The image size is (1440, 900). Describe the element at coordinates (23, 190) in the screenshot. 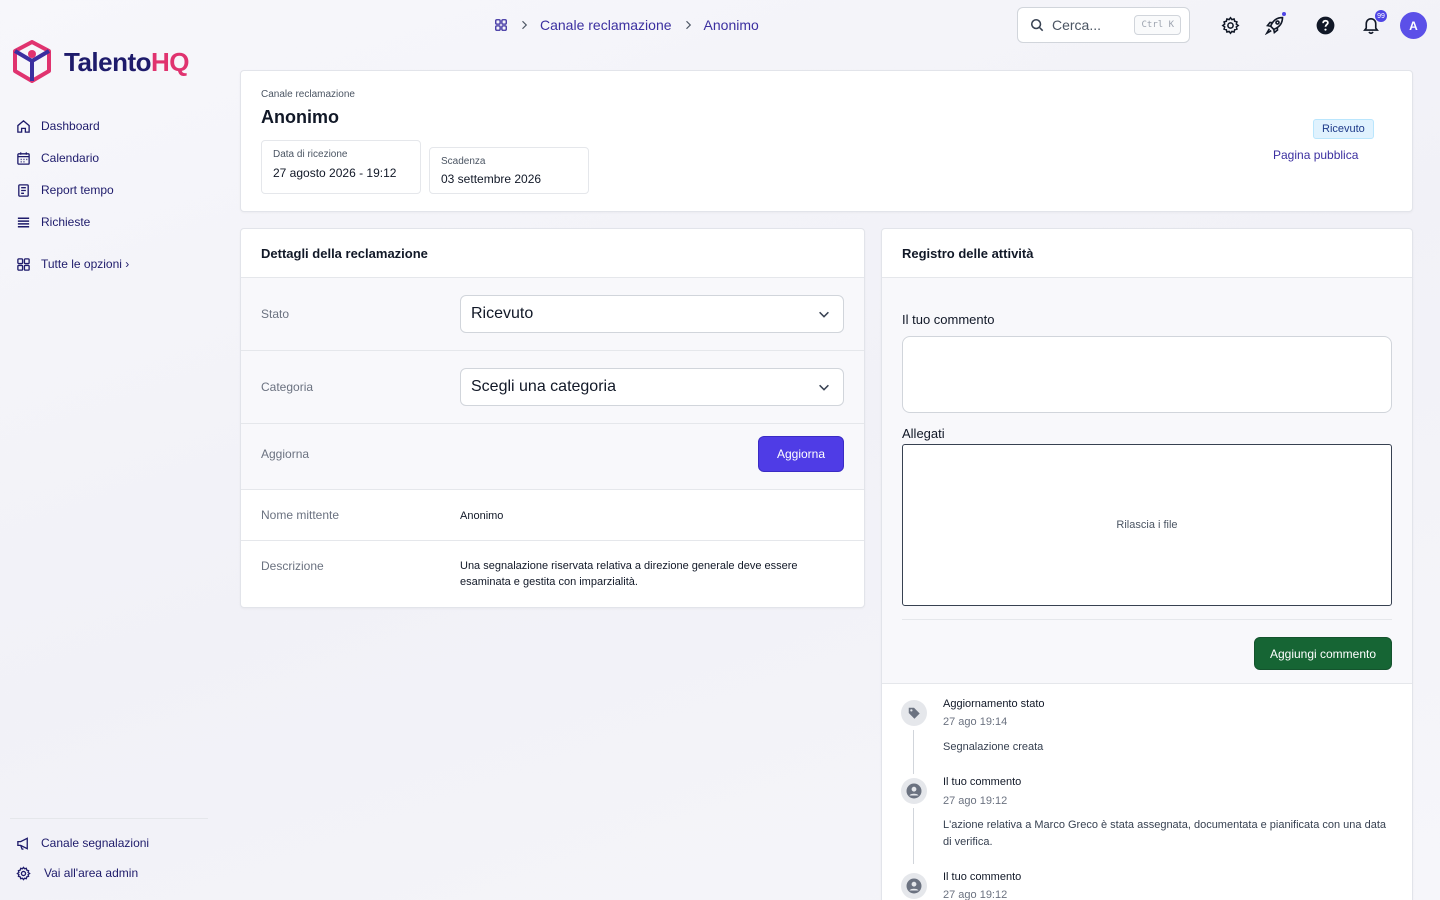

I see `report-icon` at that location.